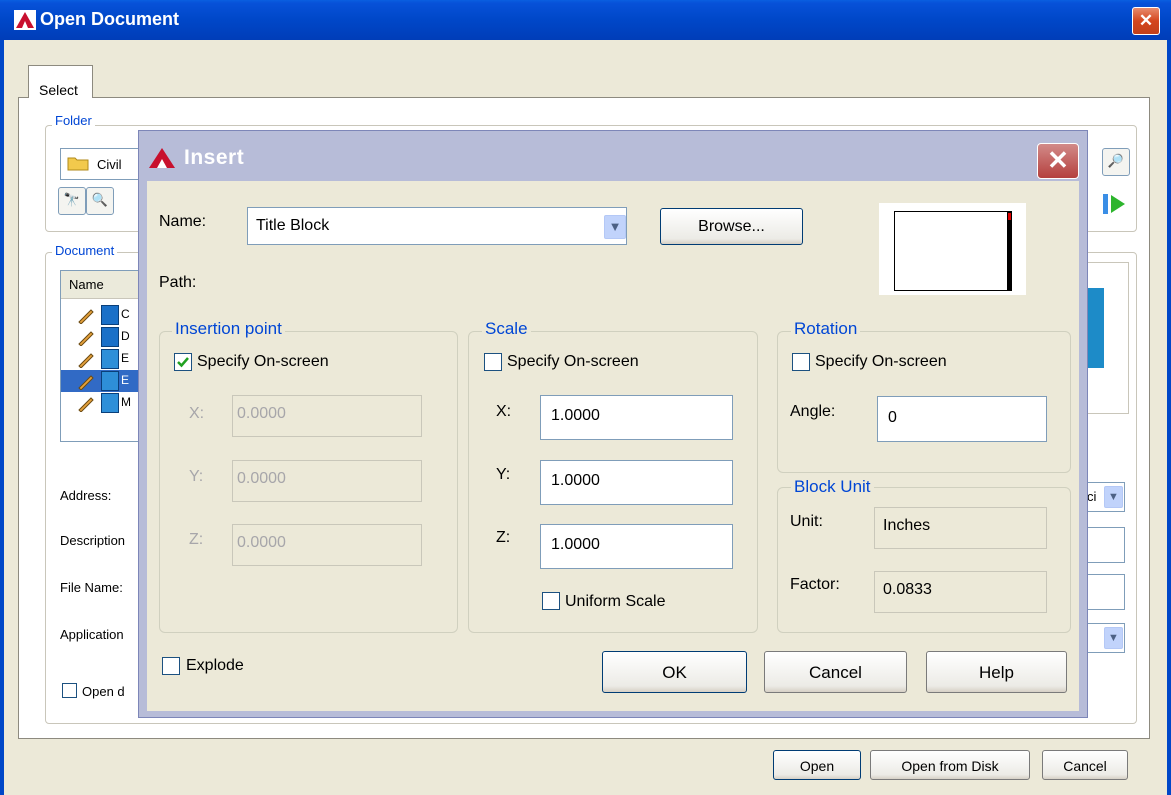  I want to click on scale-z-field: 1.0000, so click(636, 546).